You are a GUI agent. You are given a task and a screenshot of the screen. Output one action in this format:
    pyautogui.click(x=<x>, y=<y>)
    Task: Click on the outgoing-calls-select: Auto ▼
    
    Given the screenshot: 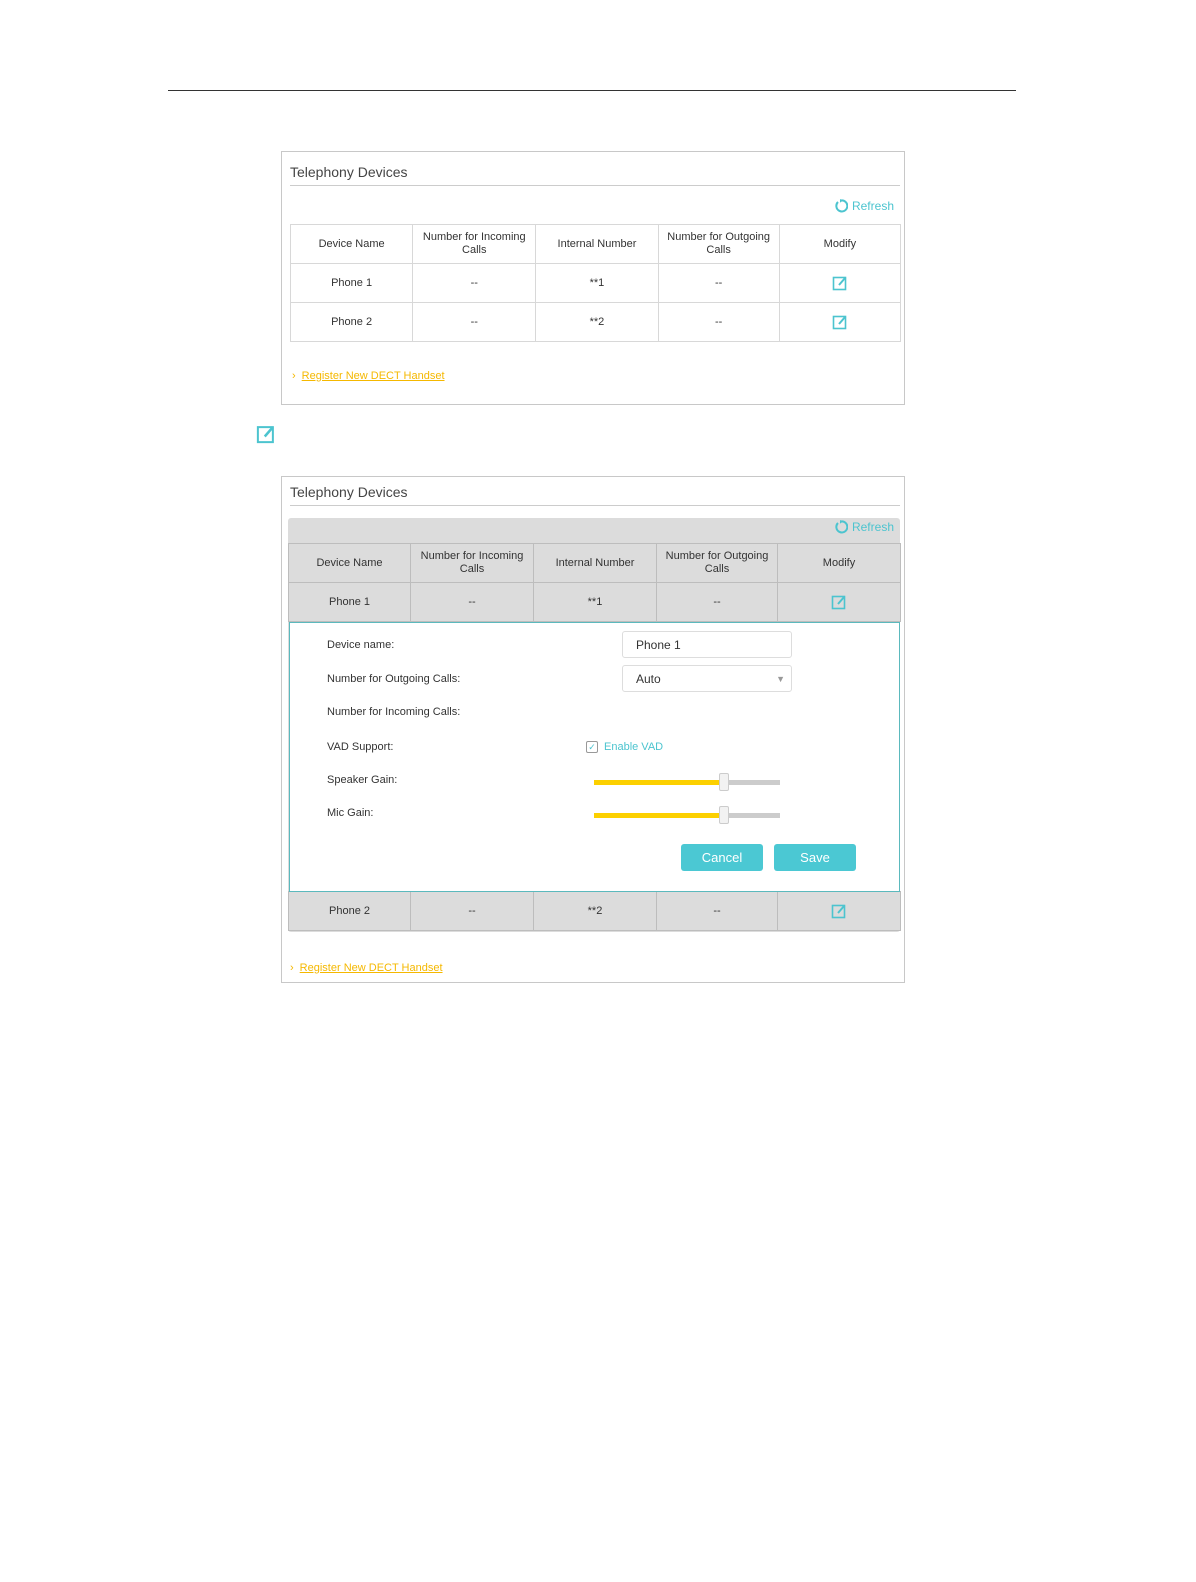 What is the action you would take?
    pyautogui.click(x=707, y=678)
    